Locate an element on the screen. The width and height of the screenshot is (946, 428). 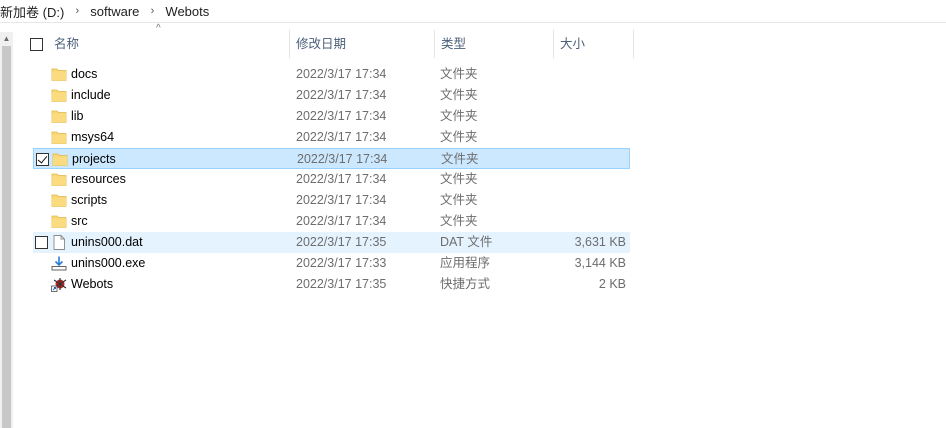
file-row: projects 2022/3/17 17:34 文件夹 is located at coordinates (331, 158).